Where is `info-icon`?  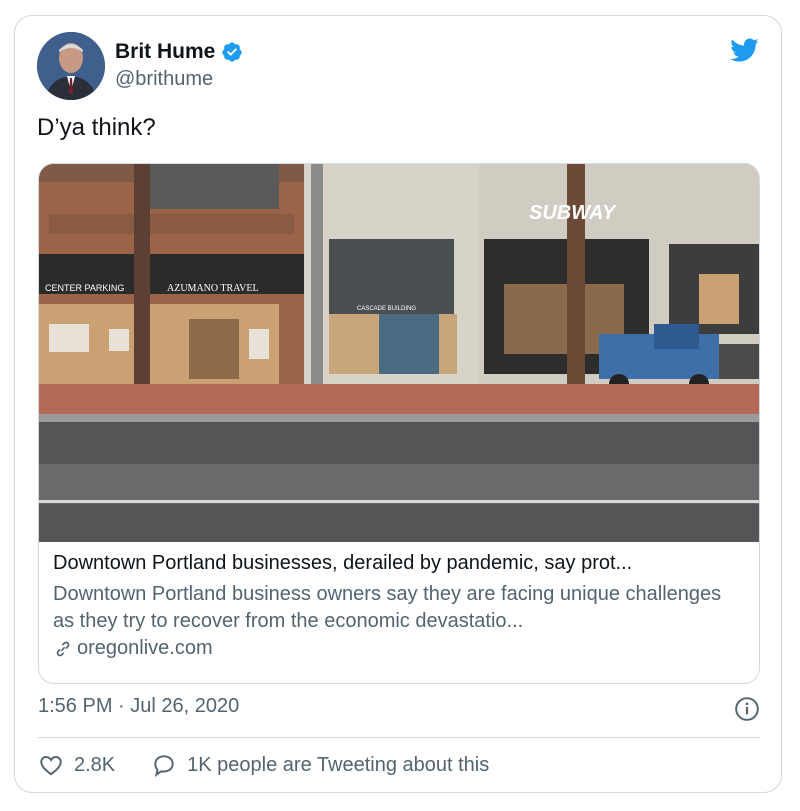
info-icon is located at coordinates (747, 709).